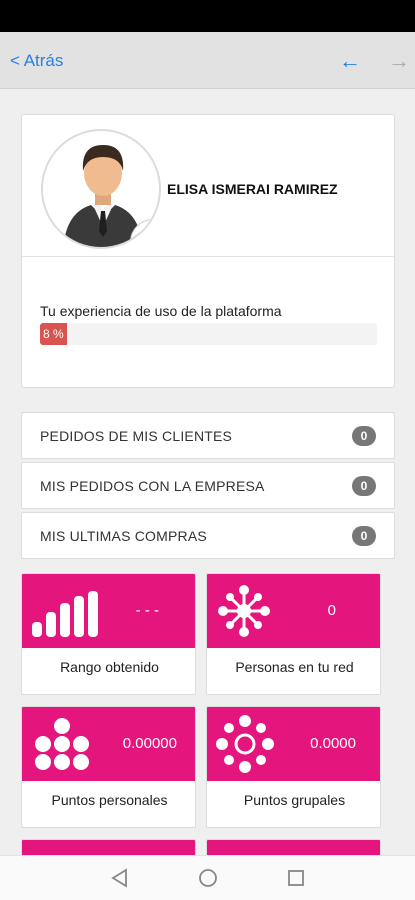 The height and width of the screenshot is (900, 415). What do you see at coordinates (350, 61) in the screenshot?
I see `arrow-left-icon: ←` at bounding box center [350, 61].